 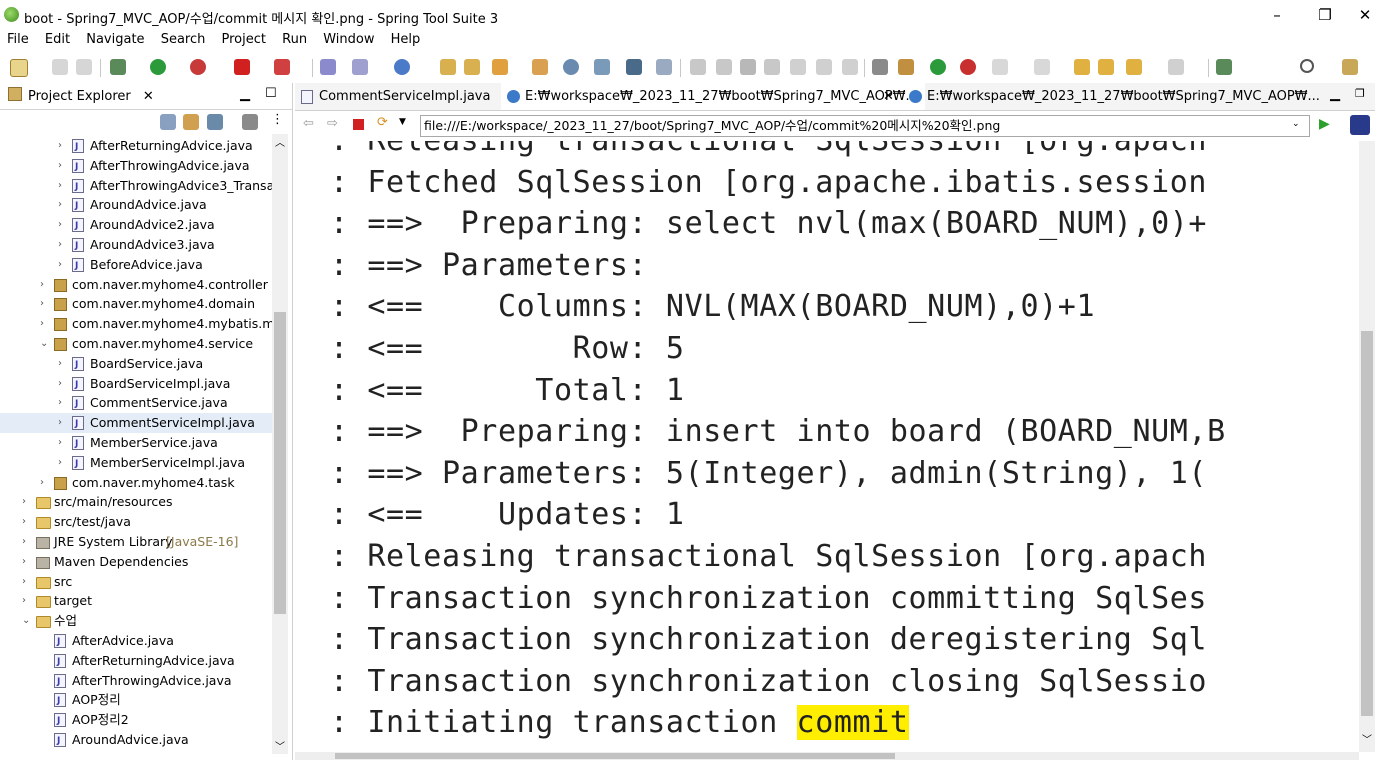 I want to click on console-icon, so click(x=634, y=67).